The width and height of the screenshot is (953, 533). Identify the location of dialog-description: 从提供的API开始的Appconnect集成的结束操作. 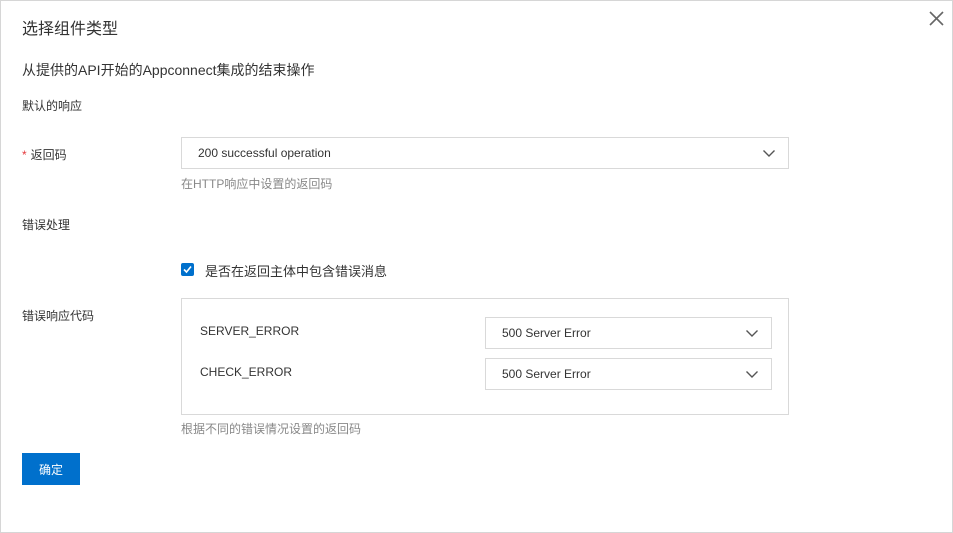
(168, 70).